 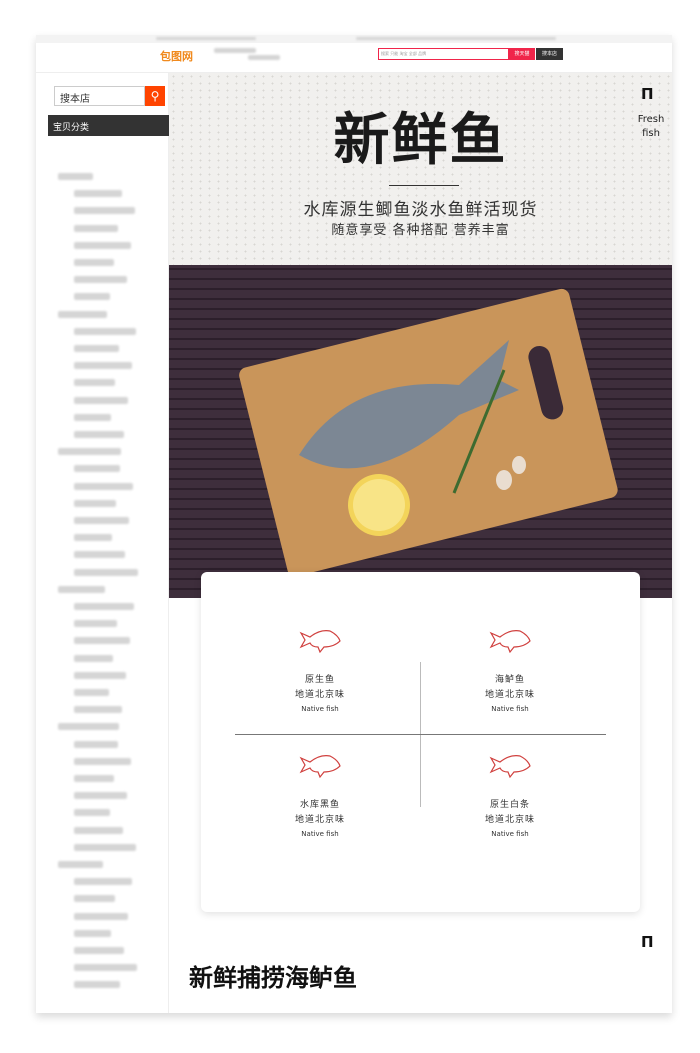 I want to click on feature-name: 原生鱼, so click(x=319, y=680).